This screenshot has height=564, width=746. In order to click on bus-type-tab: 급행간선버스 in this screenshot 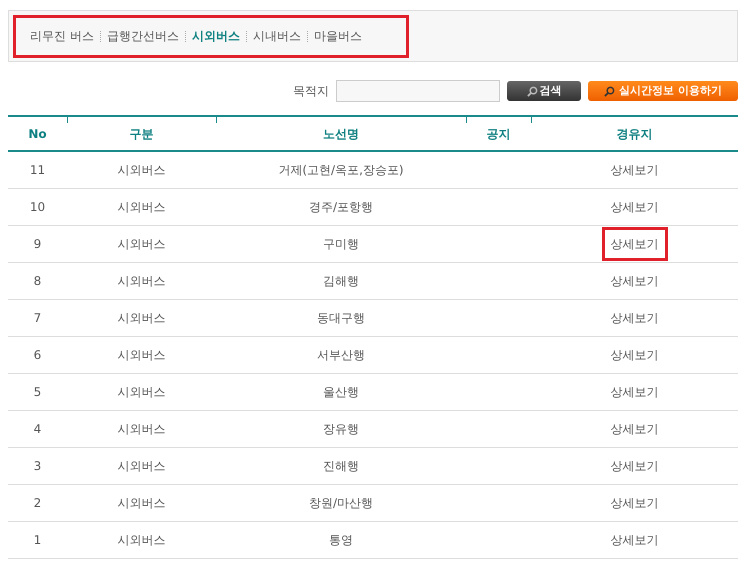, I will do `click(142, 36)`.